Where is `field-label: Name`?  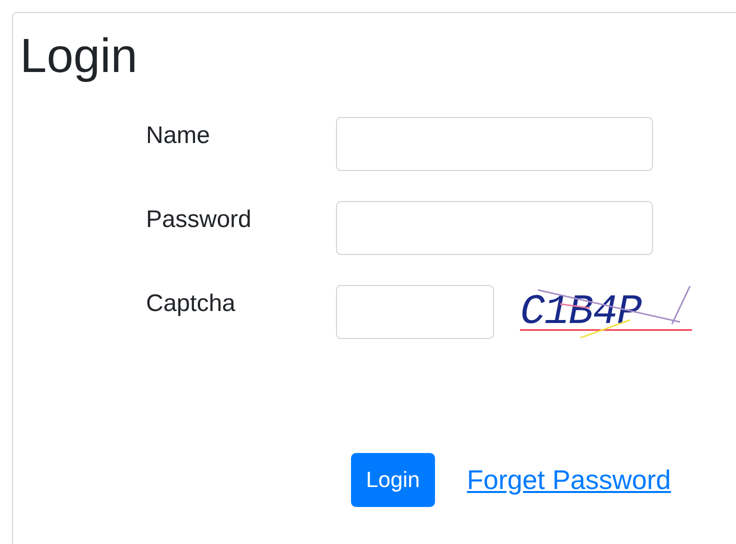
field-label: Name is located at coordinates (178, 136).